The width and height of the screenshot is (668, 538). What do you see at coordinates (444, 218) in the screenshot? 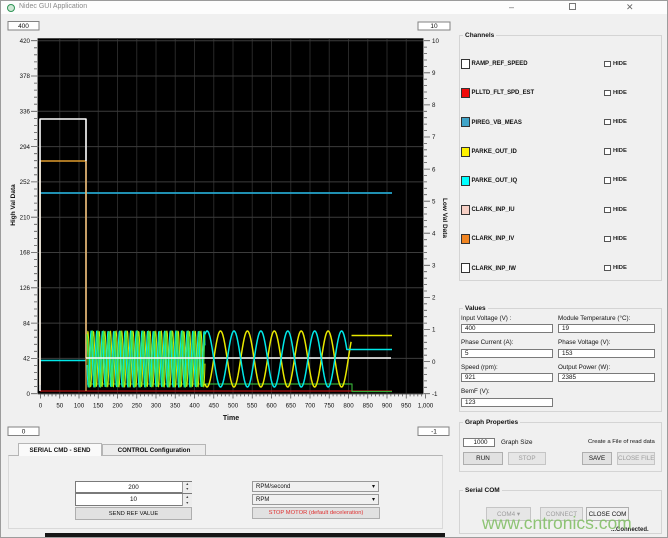
I see `svg-text: Low Val Data` at bounding box center [444, 218].